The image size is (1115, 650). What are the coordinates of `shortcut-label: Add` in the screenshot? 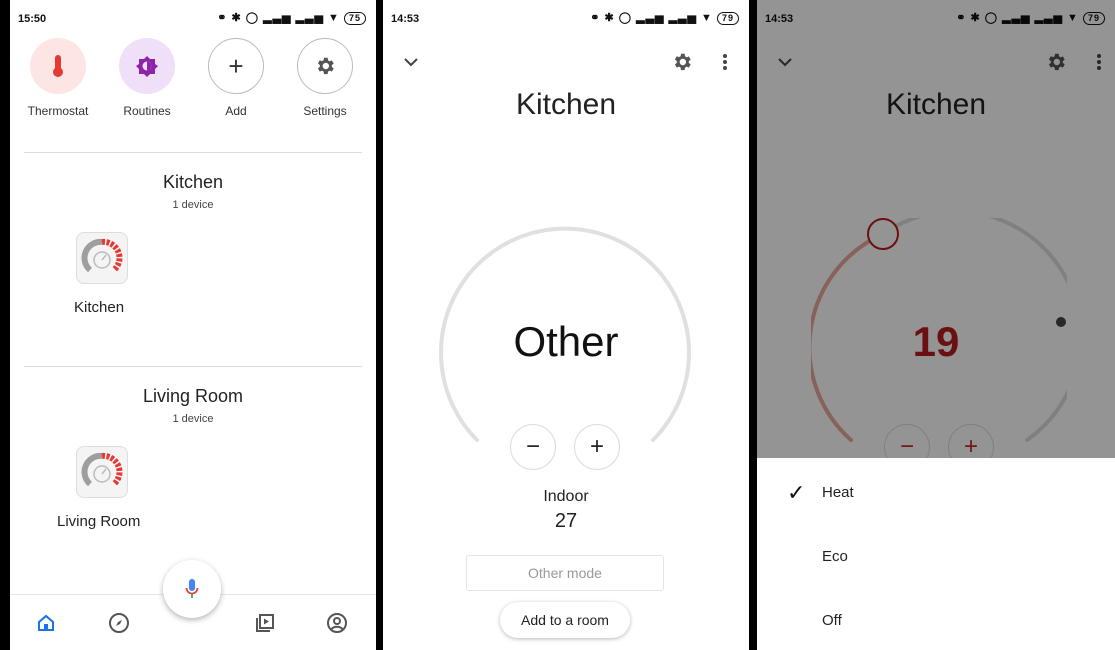 It's located at (236, 111).